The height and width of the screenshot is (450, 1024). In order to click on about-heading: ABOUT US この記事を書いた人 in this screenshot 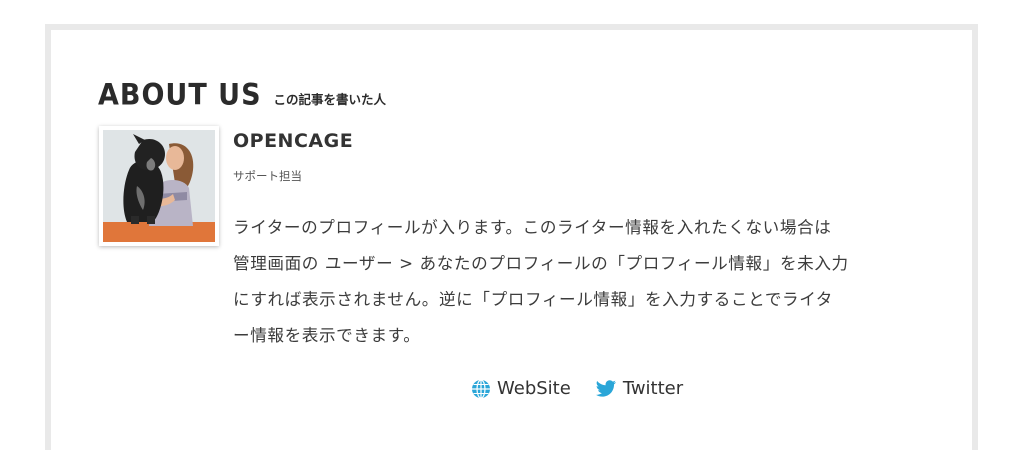, I will do `click(242, 95)`.